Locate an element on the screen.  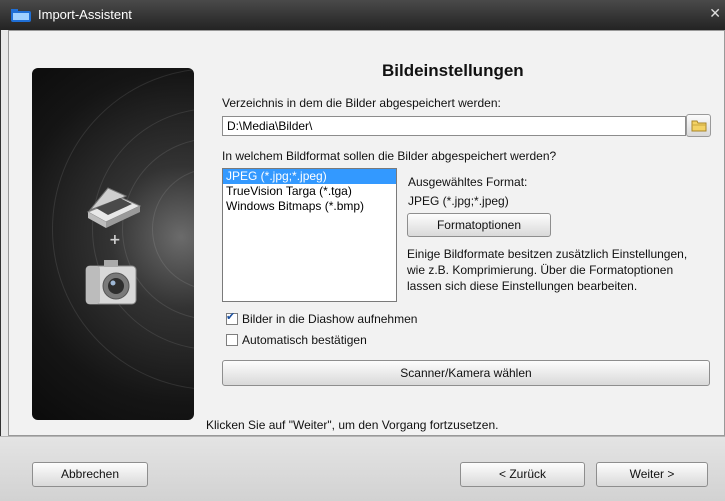
auto-confirm-checkbox is located at coordinates (232, 340).